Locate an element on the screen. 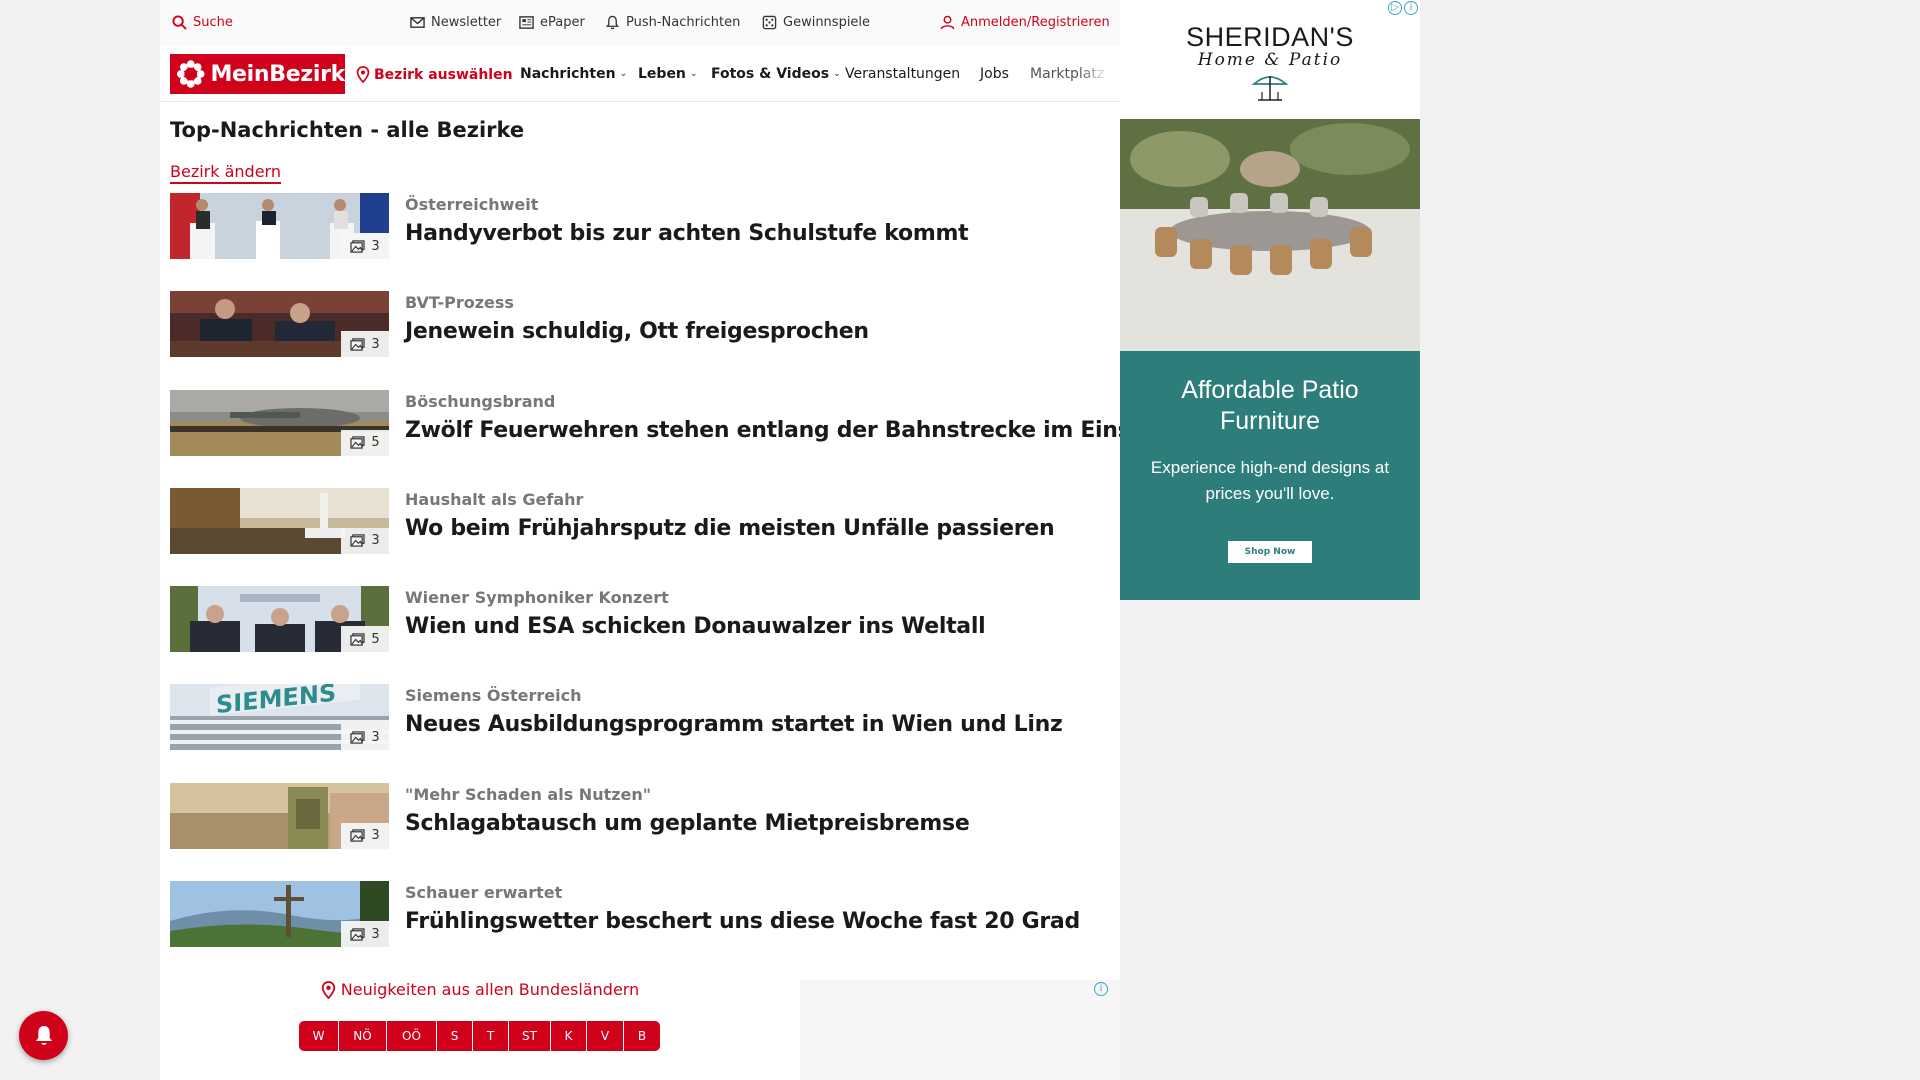 This screenshot has height=1080, width=1920. state-button-s: S is located at coordinates (455, 1036).